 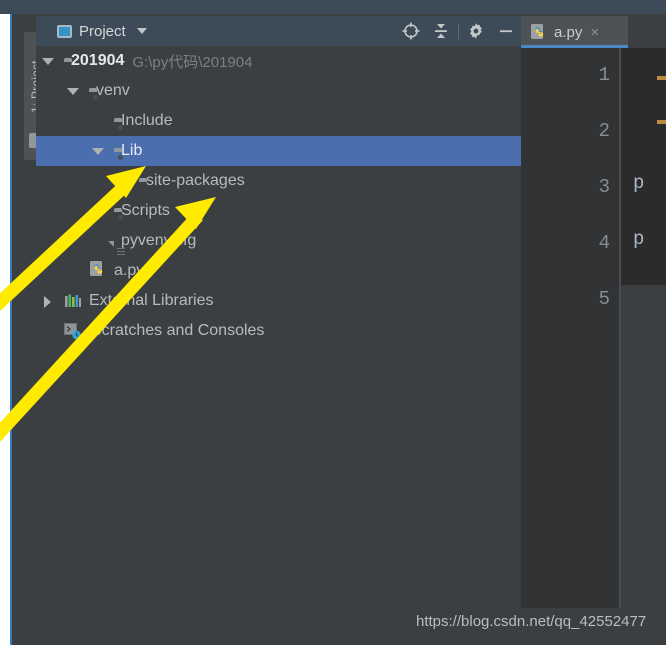 I want to click on tree-row-a-py: a.py, so click(x=278, y=271).